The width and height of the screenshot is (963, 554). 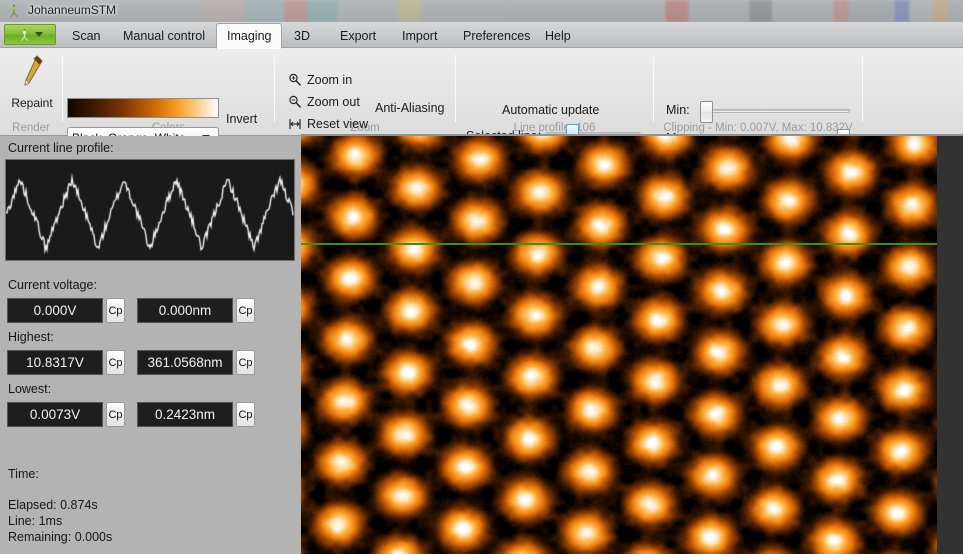 What do you see at coordinates (185, 414) in the screenshot?
I see `lowest-distance-value: 0.2423nm` at bounding box center [185, 414].